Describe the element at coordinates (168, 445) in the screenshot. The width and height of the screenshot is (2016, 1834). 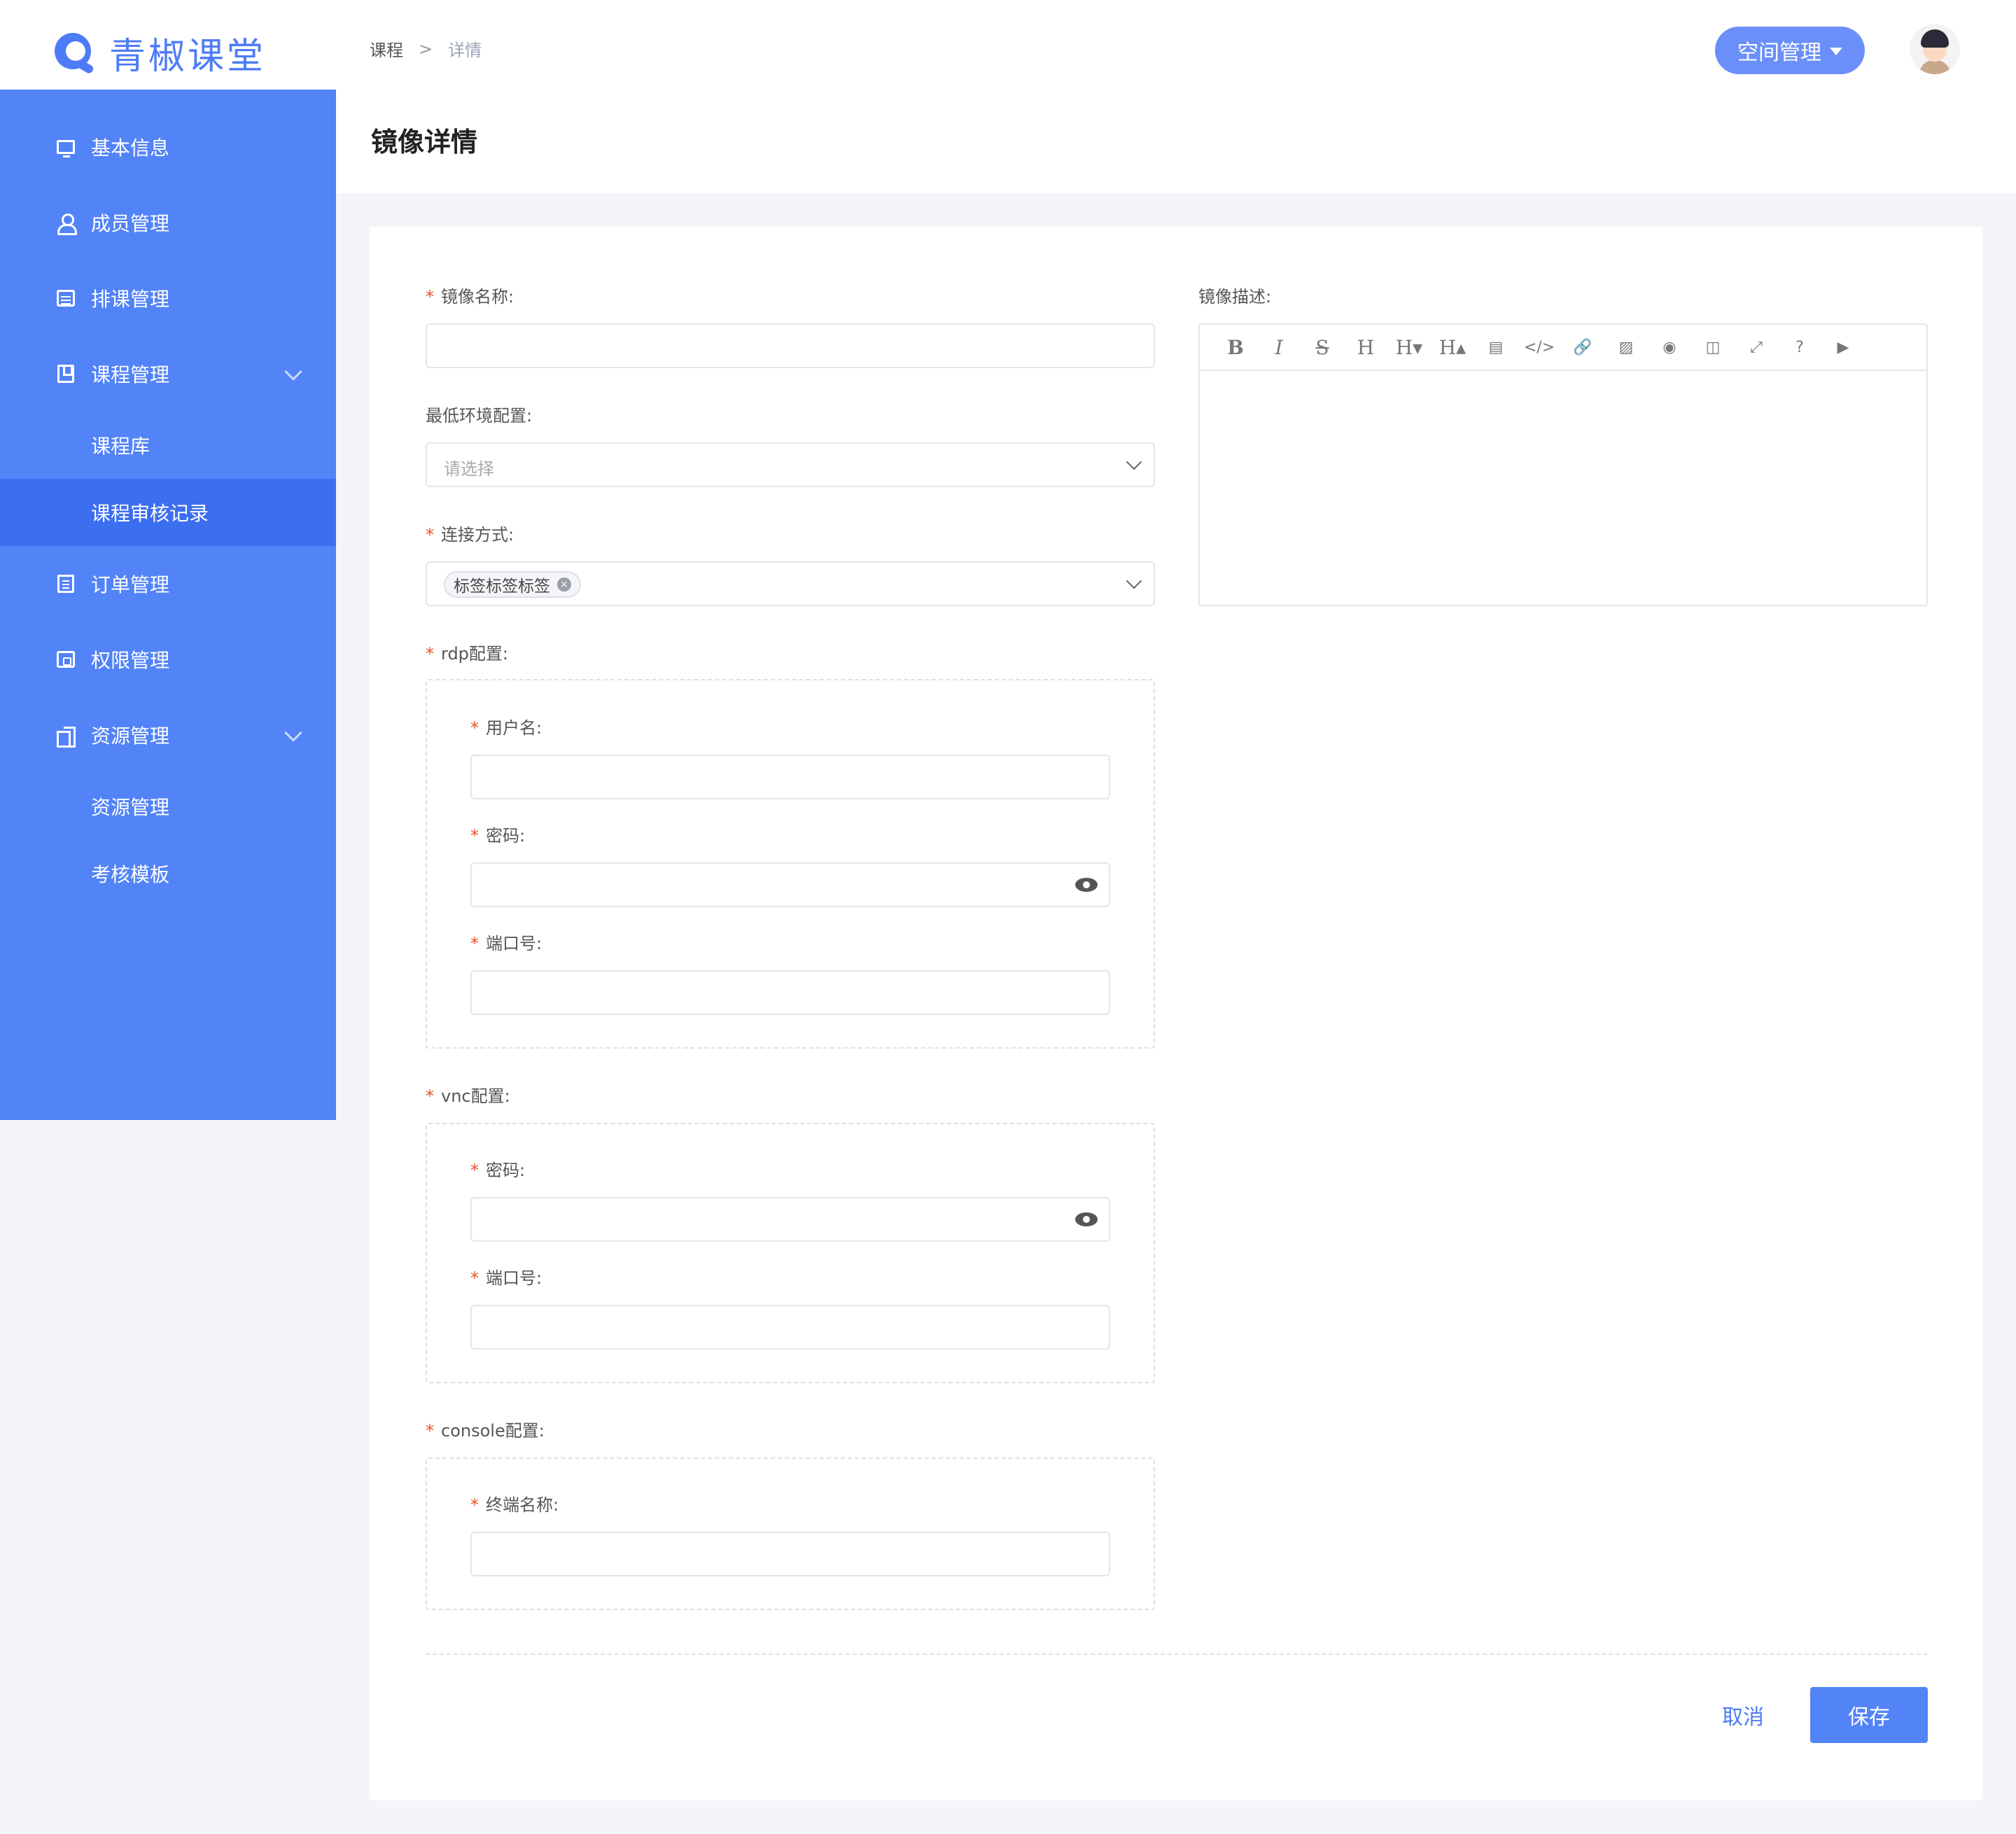
I see `sidebar-subitem-course-library: 课程库` at that location.